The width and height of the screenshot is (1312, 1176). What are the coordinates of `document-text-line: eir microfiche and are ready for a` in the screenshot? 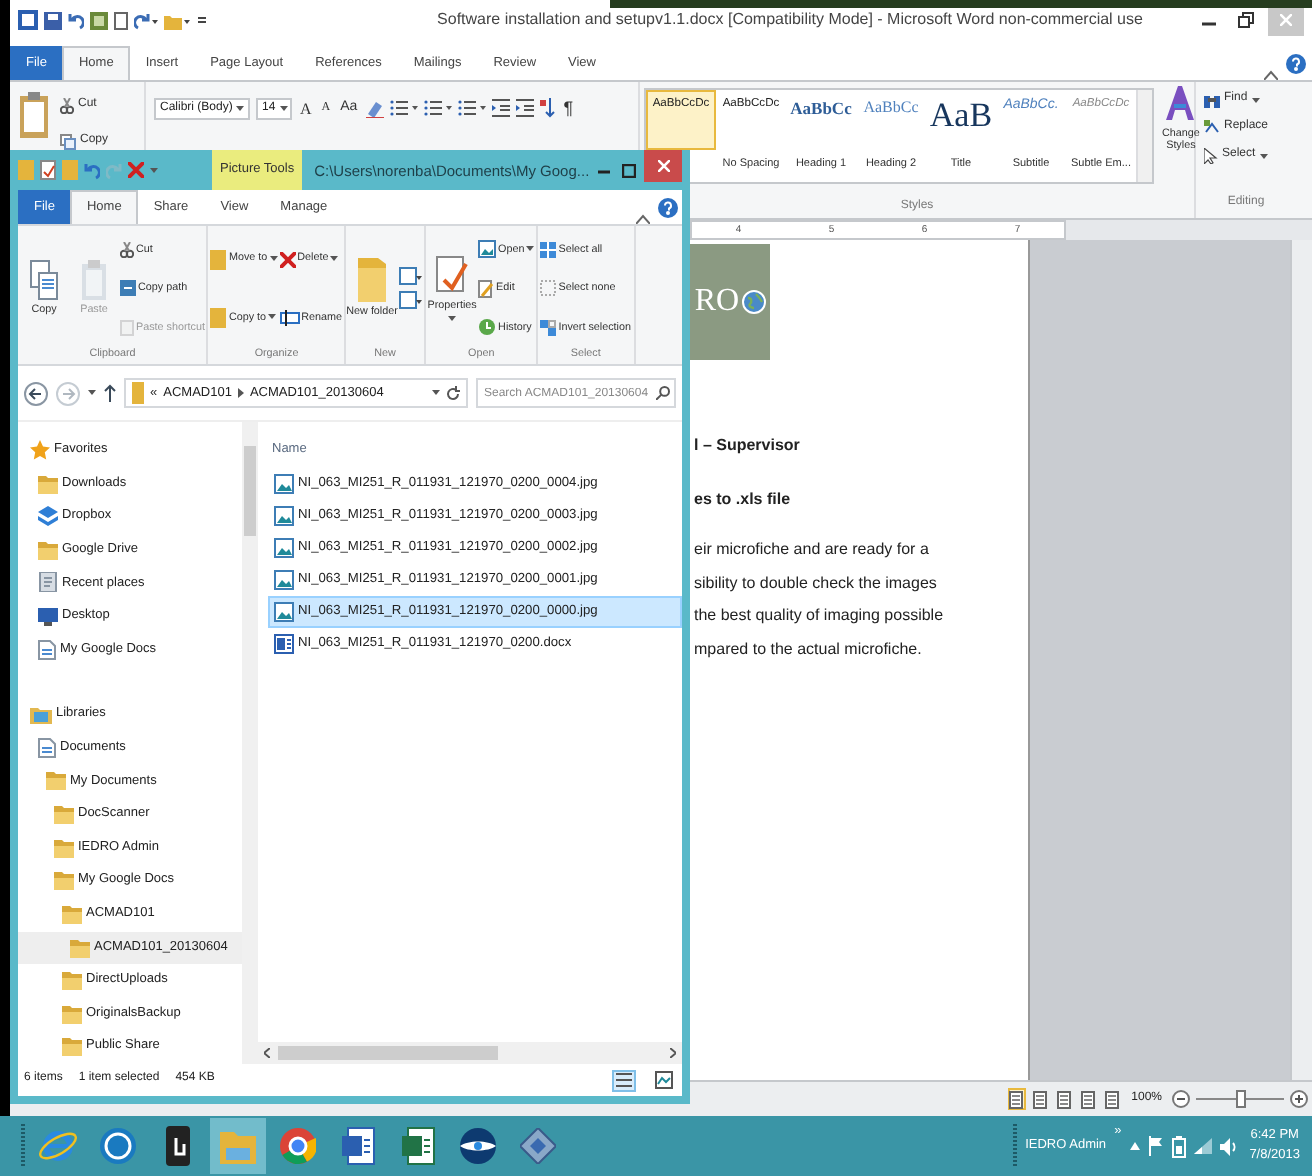 It's located at (811, 550).